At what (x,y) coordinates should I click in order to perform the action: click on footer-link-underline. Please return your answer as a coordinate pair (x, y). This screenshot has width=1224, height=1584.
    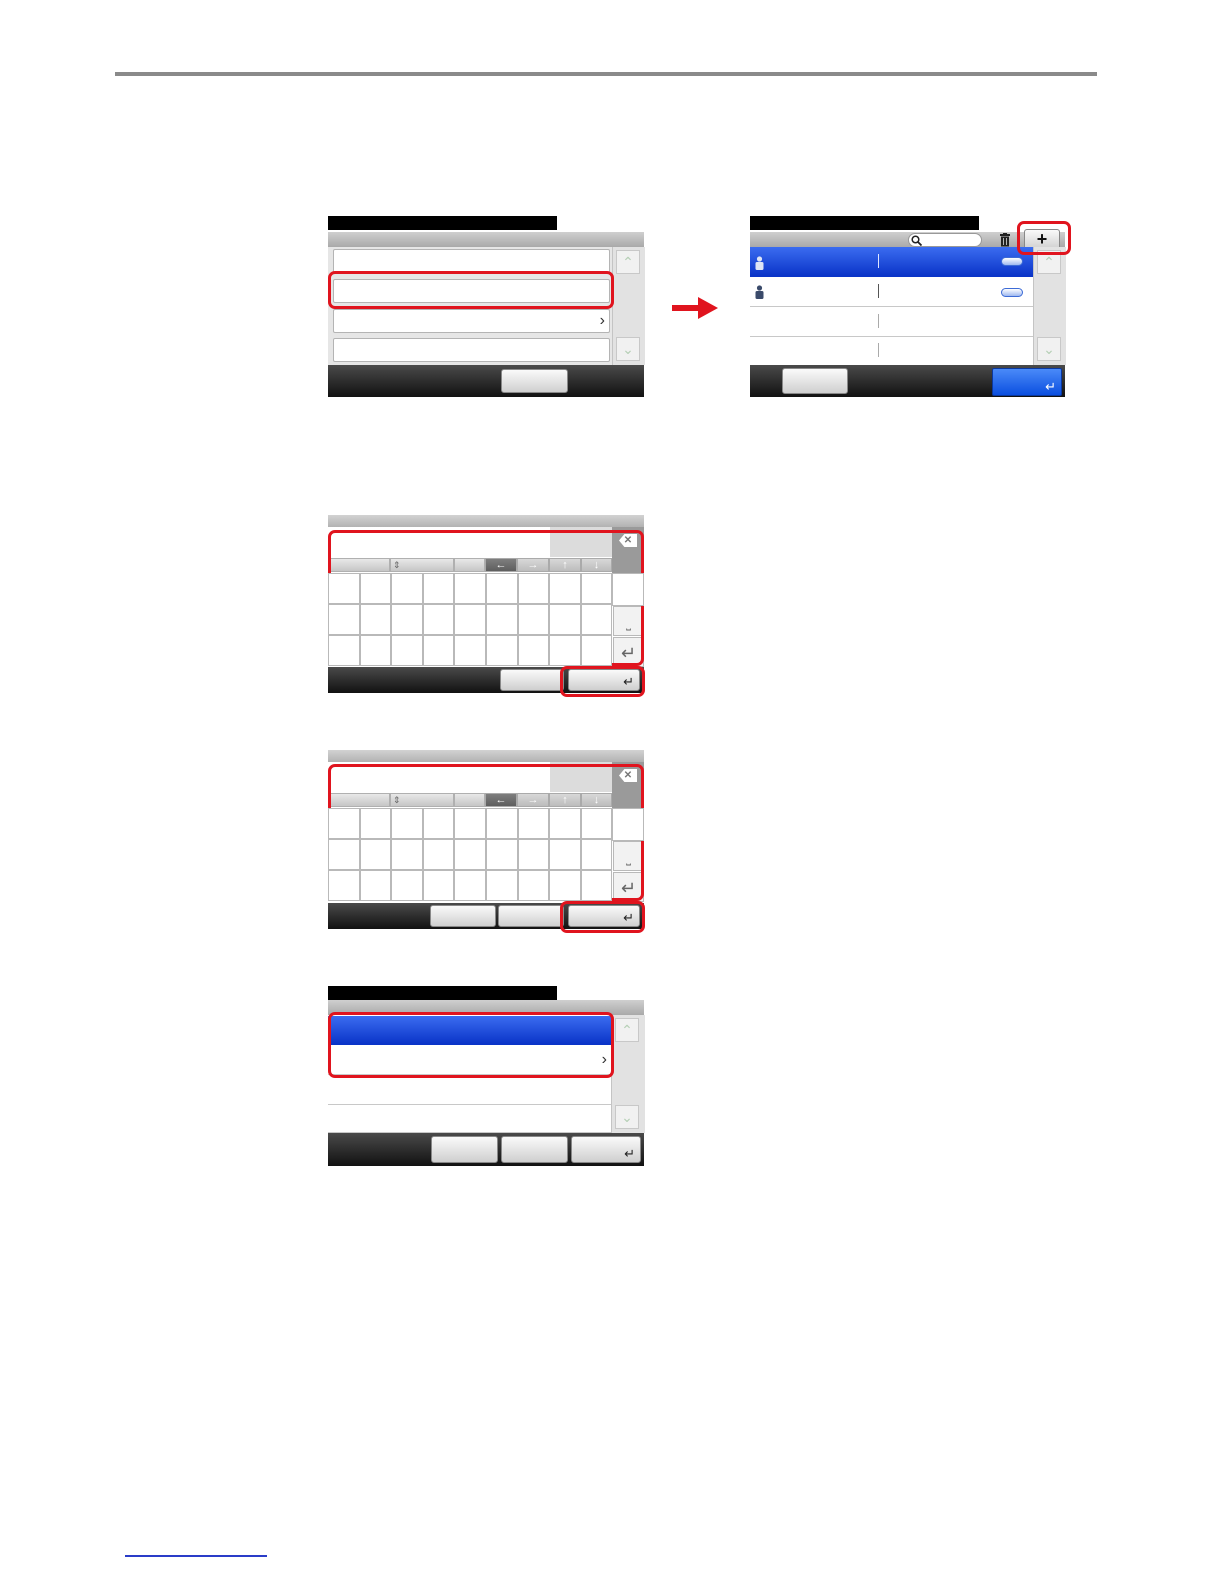
    Looking at the image, I should click on (196, 1556).